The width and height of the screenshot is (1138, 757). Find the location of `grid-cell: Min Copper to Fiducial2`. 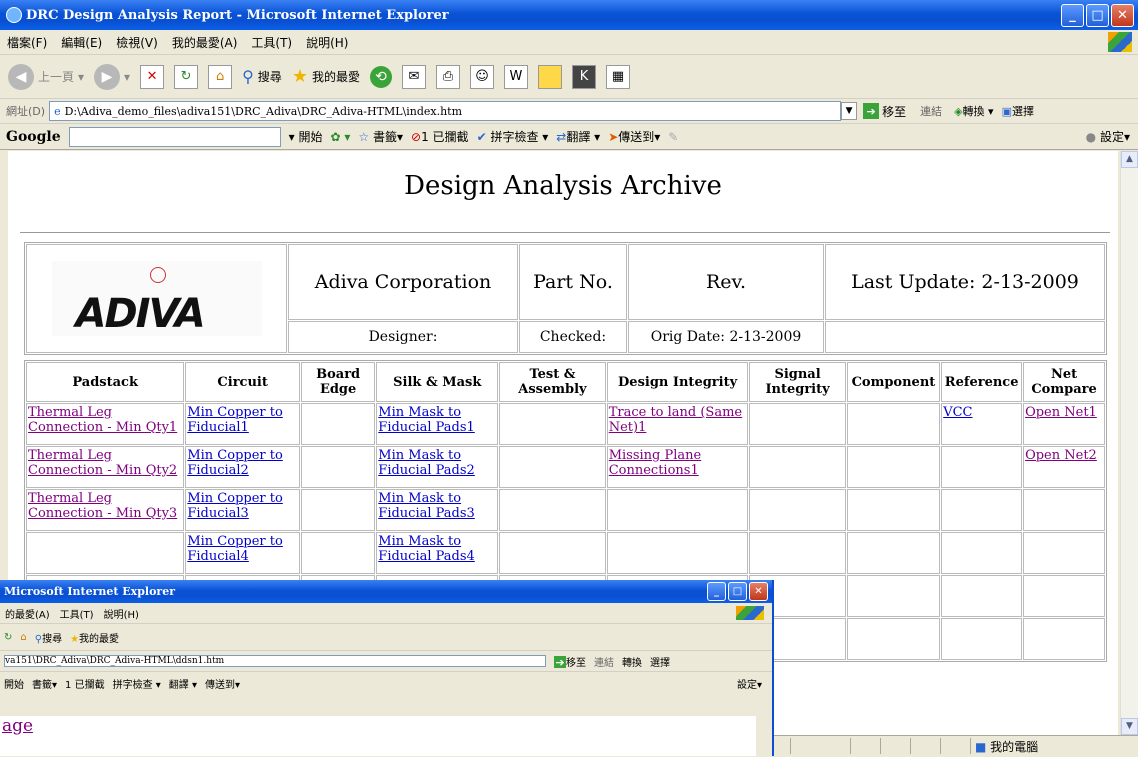

grid-cell: Min Copper to Fiducial2 is located at coordinates (242, 467).